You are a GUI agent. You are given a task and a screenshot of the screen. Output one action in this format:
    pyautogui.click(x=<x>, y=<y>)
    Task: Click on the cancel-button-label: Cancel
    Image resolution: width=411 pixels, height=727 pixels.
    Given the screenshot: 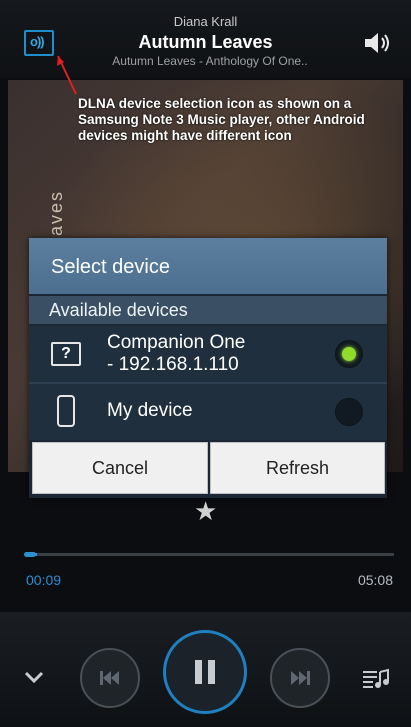 What is the action you would take?
    pyautogui.click(x=120, y=468)
    